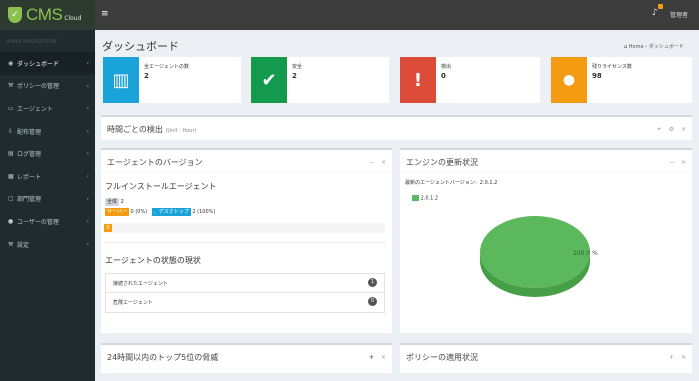 This screenshot has height=381, width=699. I want to click on sidebar-item-report: ▦ レポート ‹, so click(47, 176).